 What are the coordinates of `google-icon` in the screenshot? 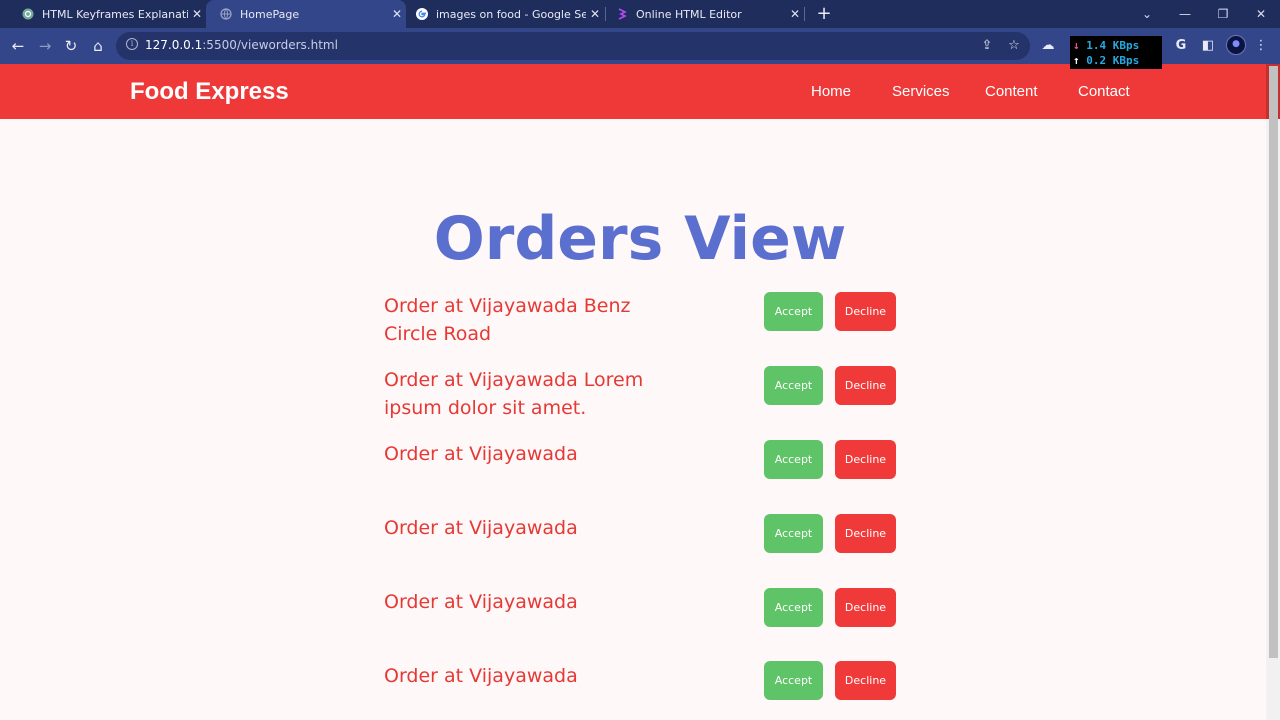 It's located at (422, 14).